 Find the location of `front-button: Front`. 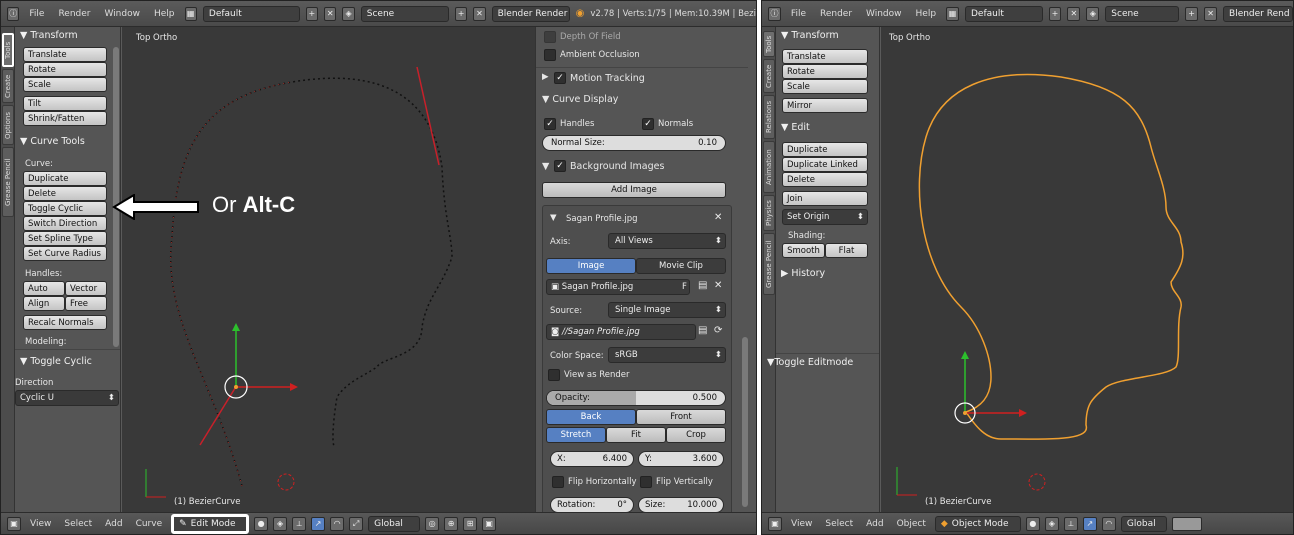

front-button: Front is located at coordinates (681, 417).